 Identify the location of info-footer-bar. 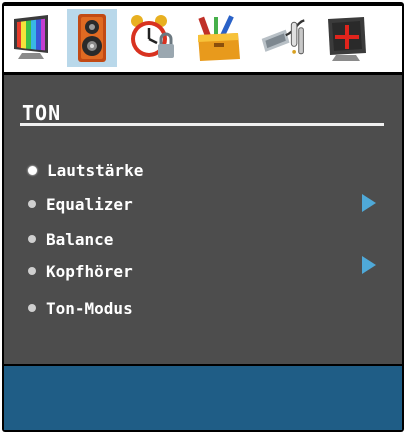
(203, 398).